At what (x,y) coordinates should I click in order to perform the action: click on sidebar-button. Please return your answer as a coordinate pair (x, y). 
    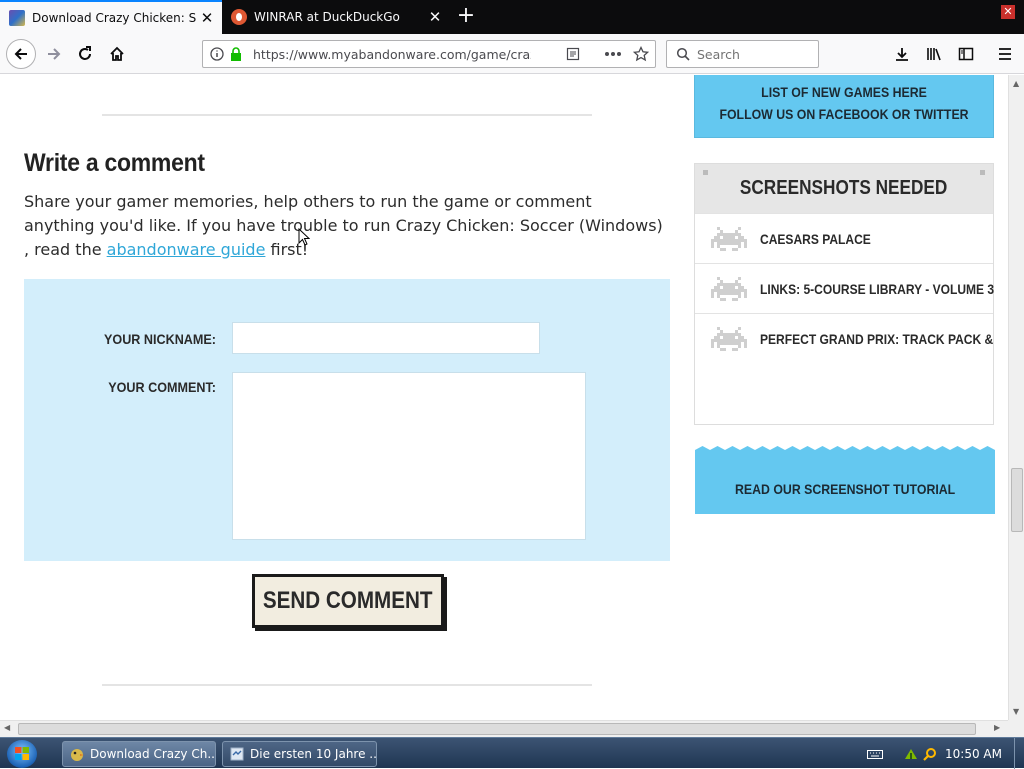
    Looking at the image, I should click on (966, 54).